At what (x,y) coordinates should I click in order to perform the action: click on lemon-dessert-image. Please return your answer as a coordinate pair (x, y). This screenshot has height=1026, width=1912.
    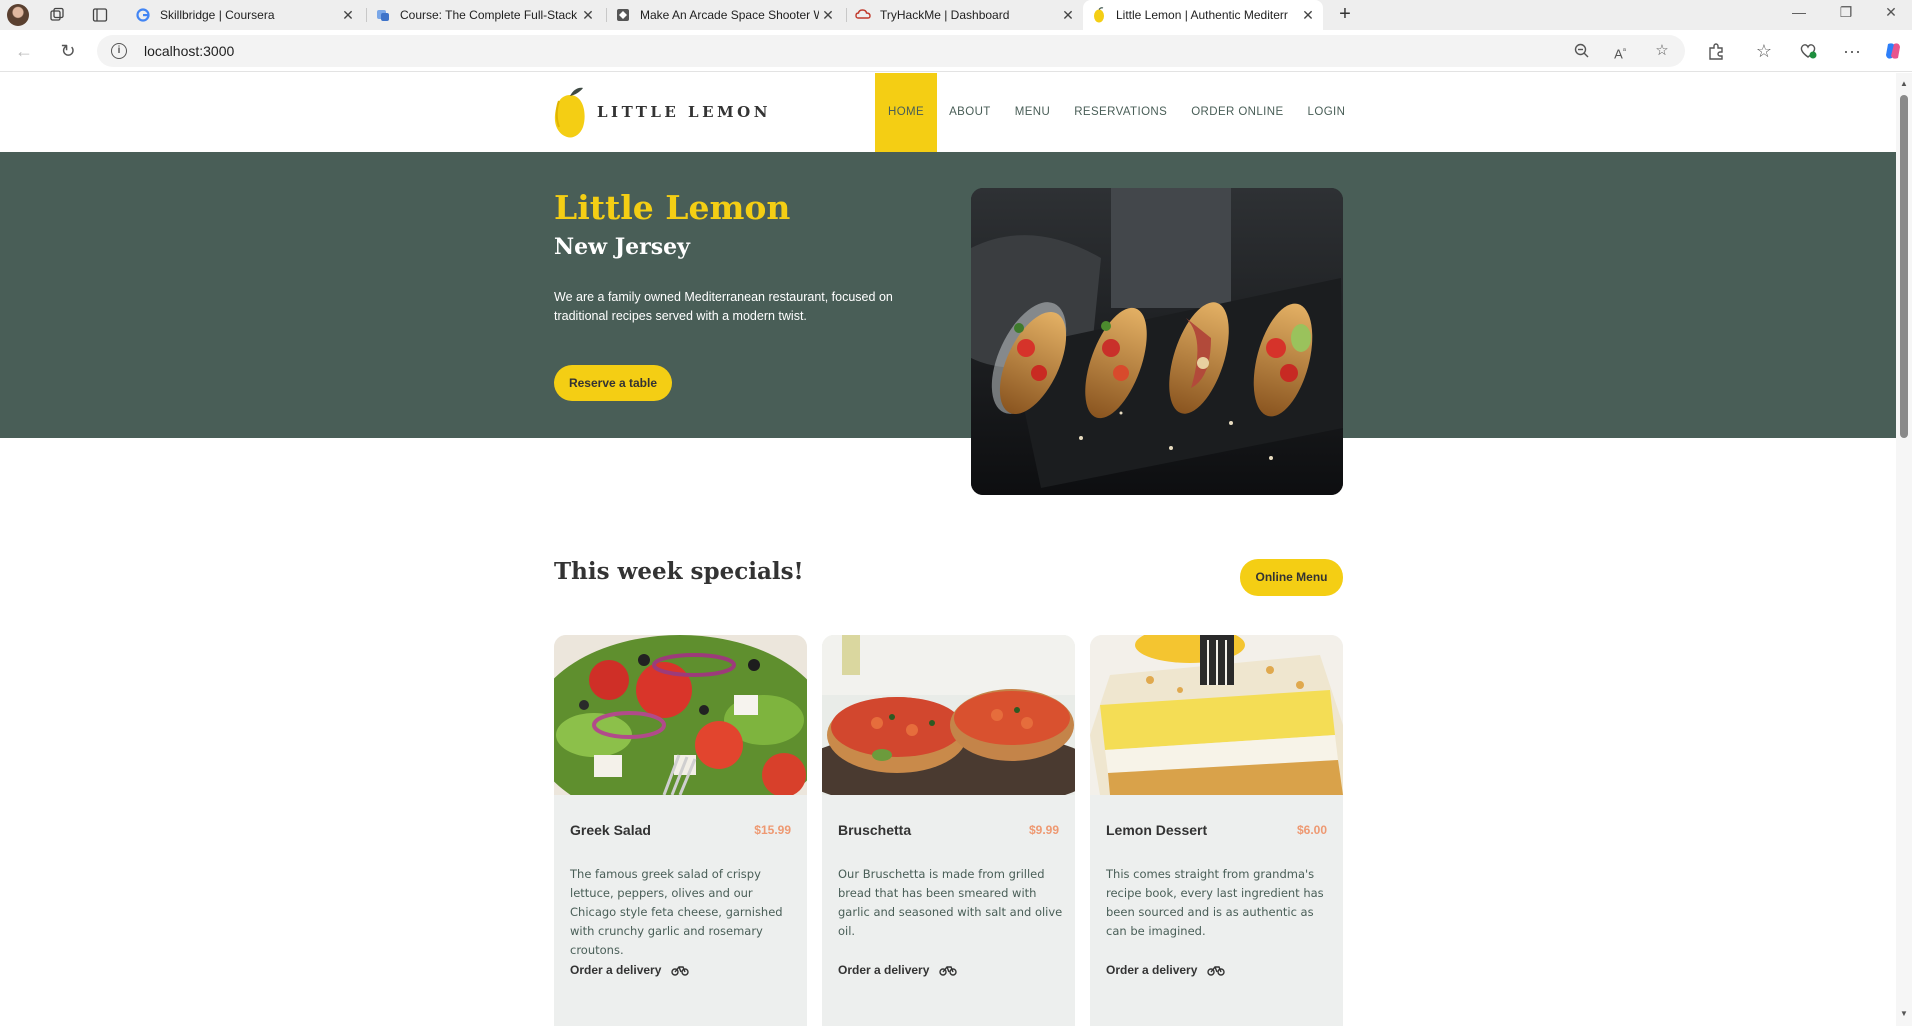
    Looking at the image, I should click on (1216, 715).